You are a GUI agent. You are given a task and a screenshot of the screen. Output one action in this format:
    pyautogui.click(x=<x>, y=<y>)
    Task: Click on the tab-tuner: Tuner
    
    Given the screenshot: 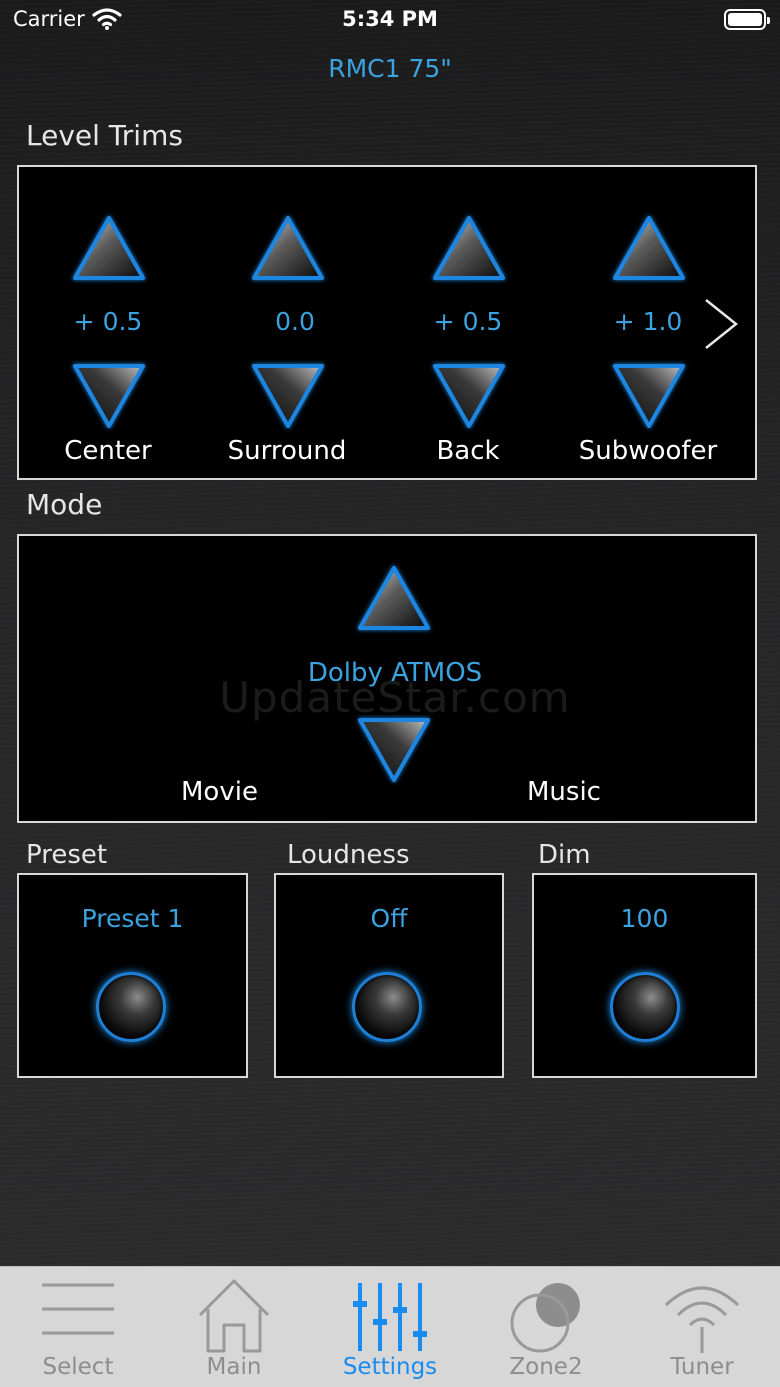 What is the action you would take?
    pyautogui.click(x=702, y=1327)
    